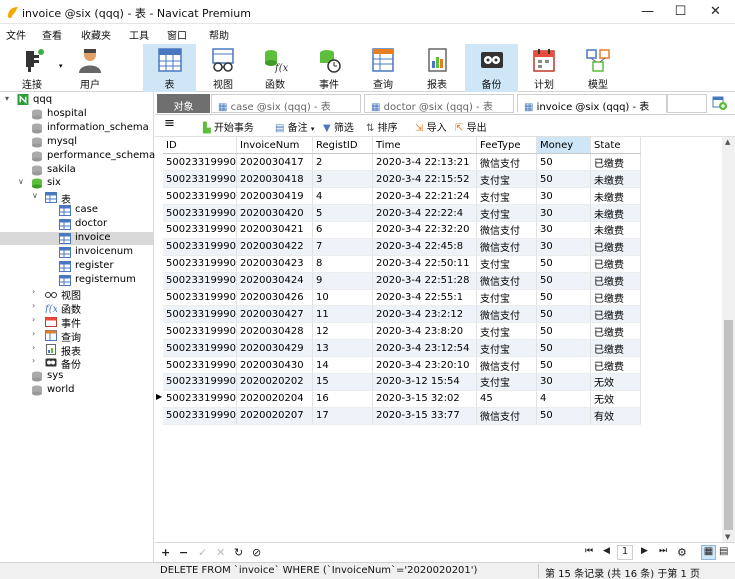 The height and width of the screenshot is (579, 735). Describe the element at coordinates (506, 416) in the screenshot. I see `cell-feetype: 微信支付` at that location.